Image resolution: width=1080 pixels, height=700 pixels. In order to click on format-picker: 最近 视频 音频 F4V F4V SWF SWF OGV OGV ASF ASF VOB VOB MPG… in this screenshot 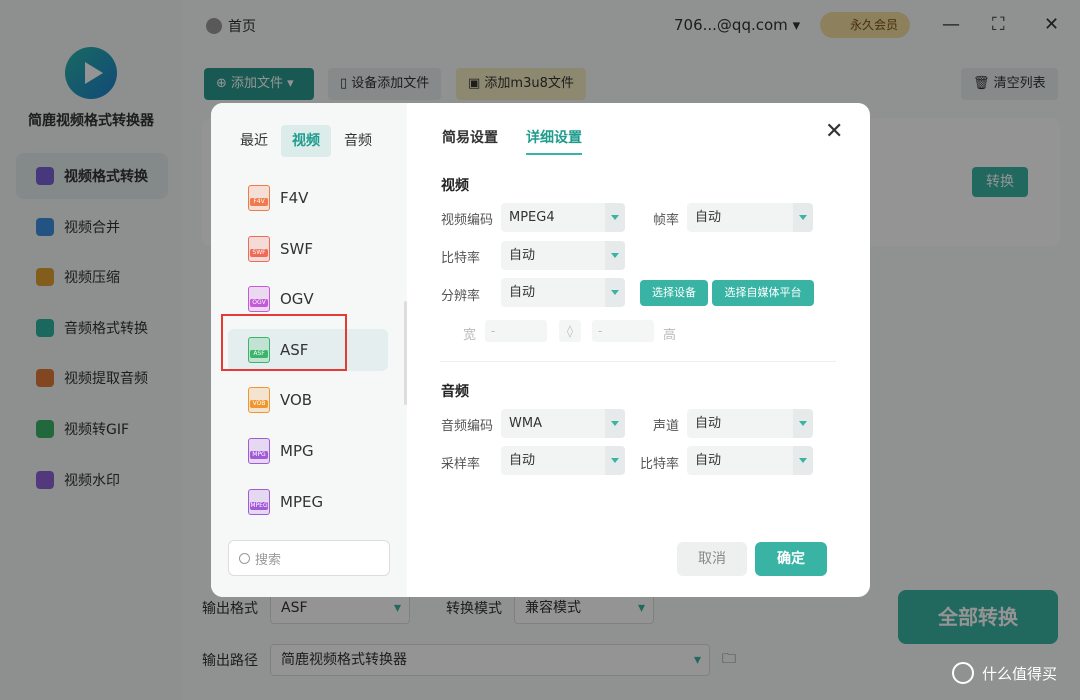, I will do `click(309, 350)`.